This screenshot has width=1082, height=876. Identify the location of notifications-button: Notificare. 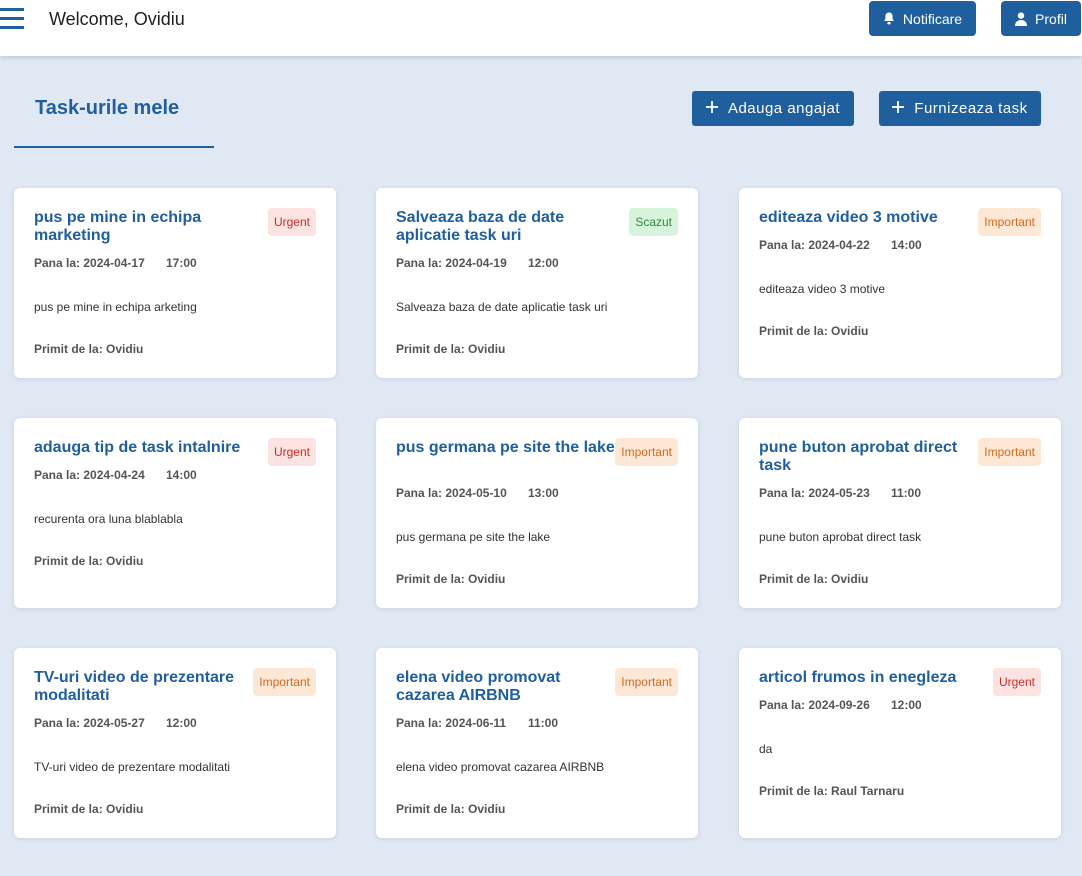
(922, 18).